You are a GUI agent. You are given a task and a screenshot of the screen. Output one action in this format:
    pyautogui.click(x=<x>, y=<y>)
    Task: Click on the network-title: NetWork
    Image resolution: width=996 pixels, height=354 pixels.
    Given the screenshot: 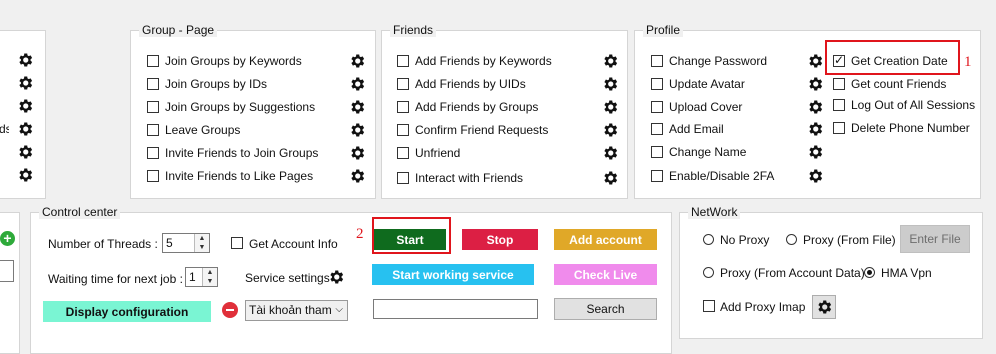 What is the action you would take?
    pyautogui.click(x=714, y=212)
    